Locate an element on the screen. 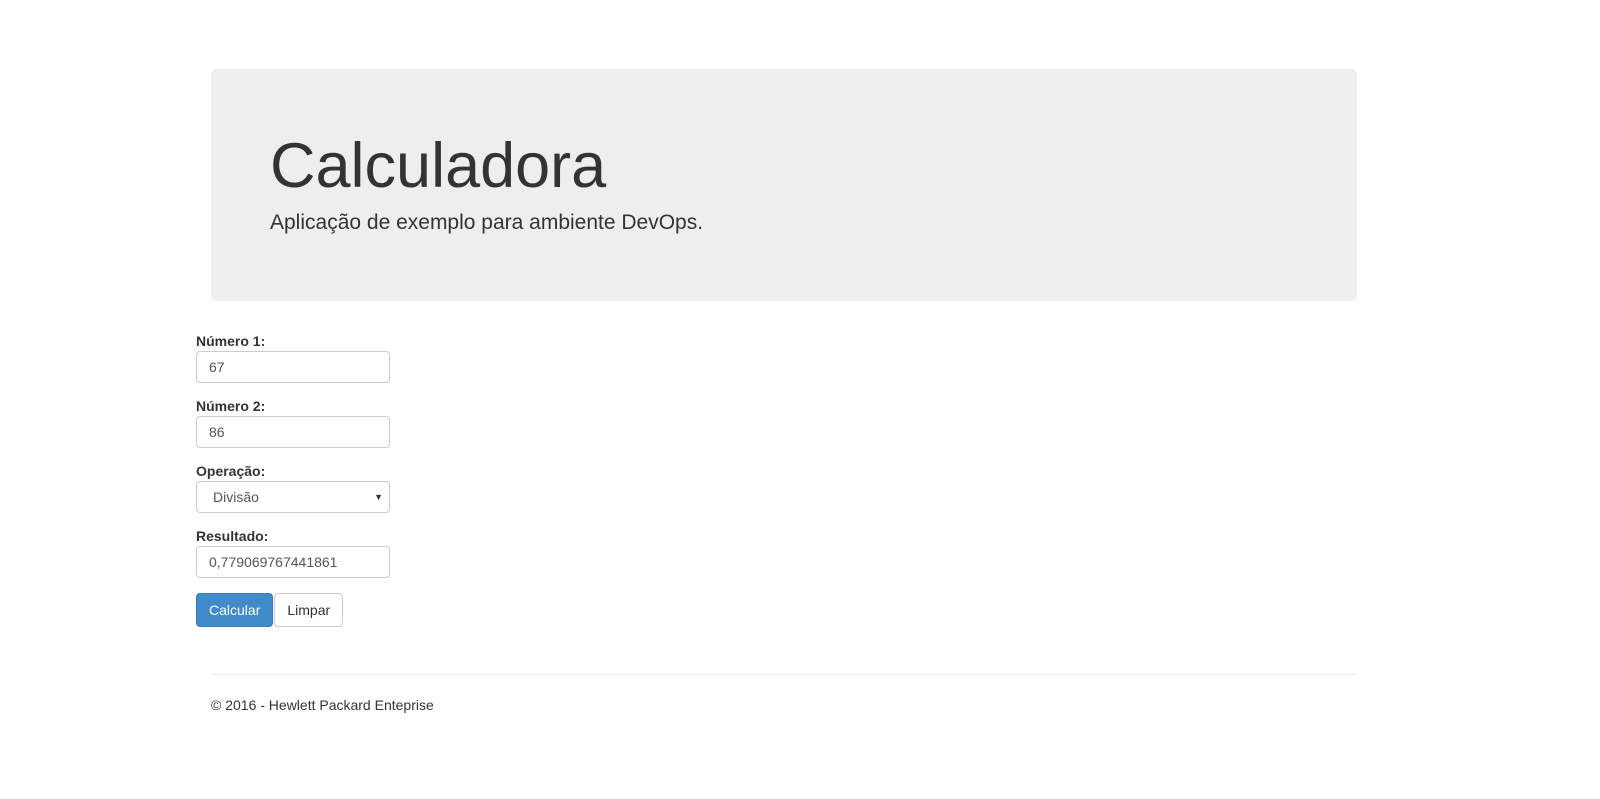 Image resolution: width=1600 pixels, height=799 pixels. result-input is located at coordinates (293, 562).